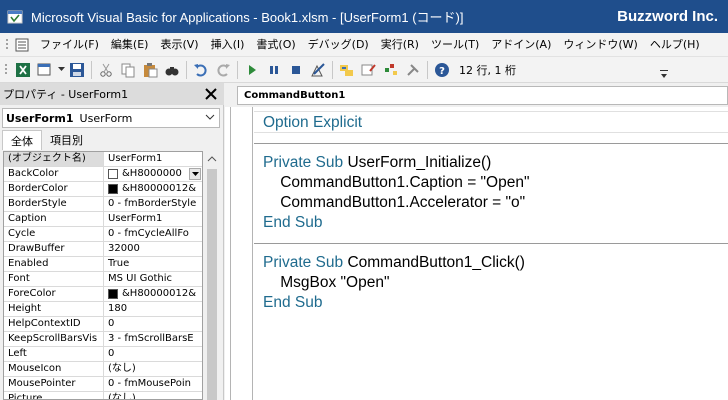 Image resolution: width=728 pixels, height=400 pixels. Describe the element at coordinates (394, 203) in the screenshot. I see `code-line: CommandButton1.Accelerator = "o"` at that location.